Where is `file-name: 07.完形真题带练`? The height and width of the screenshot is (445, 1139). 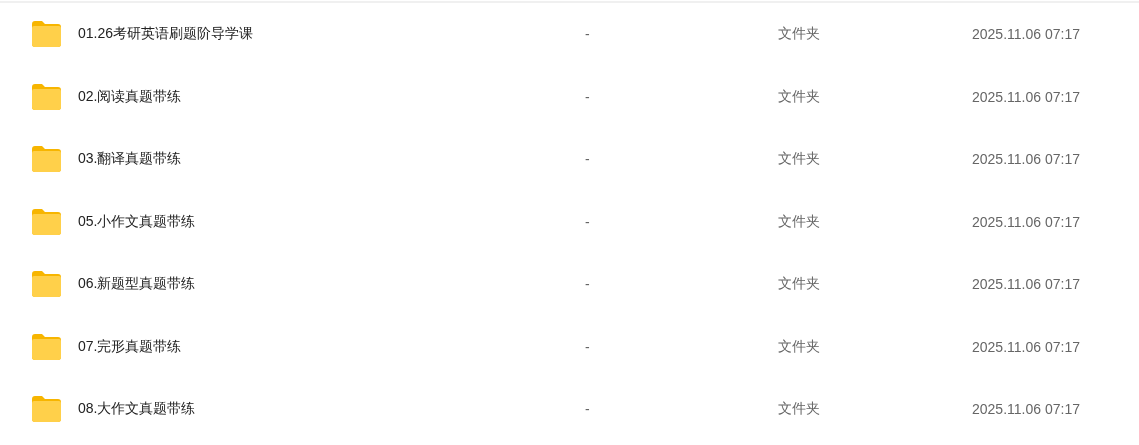
file-name: 07.完形真题带练 is located at coordinates (130, 345).